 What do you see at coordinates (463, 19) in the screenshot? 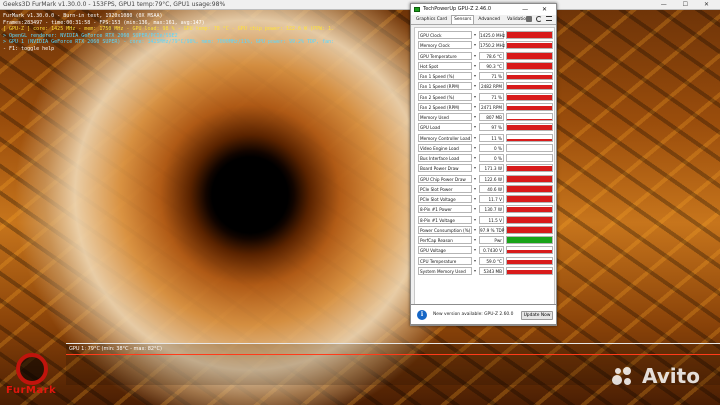
I see `tab-sensors: Sensors` at bounding box center [463, 19].